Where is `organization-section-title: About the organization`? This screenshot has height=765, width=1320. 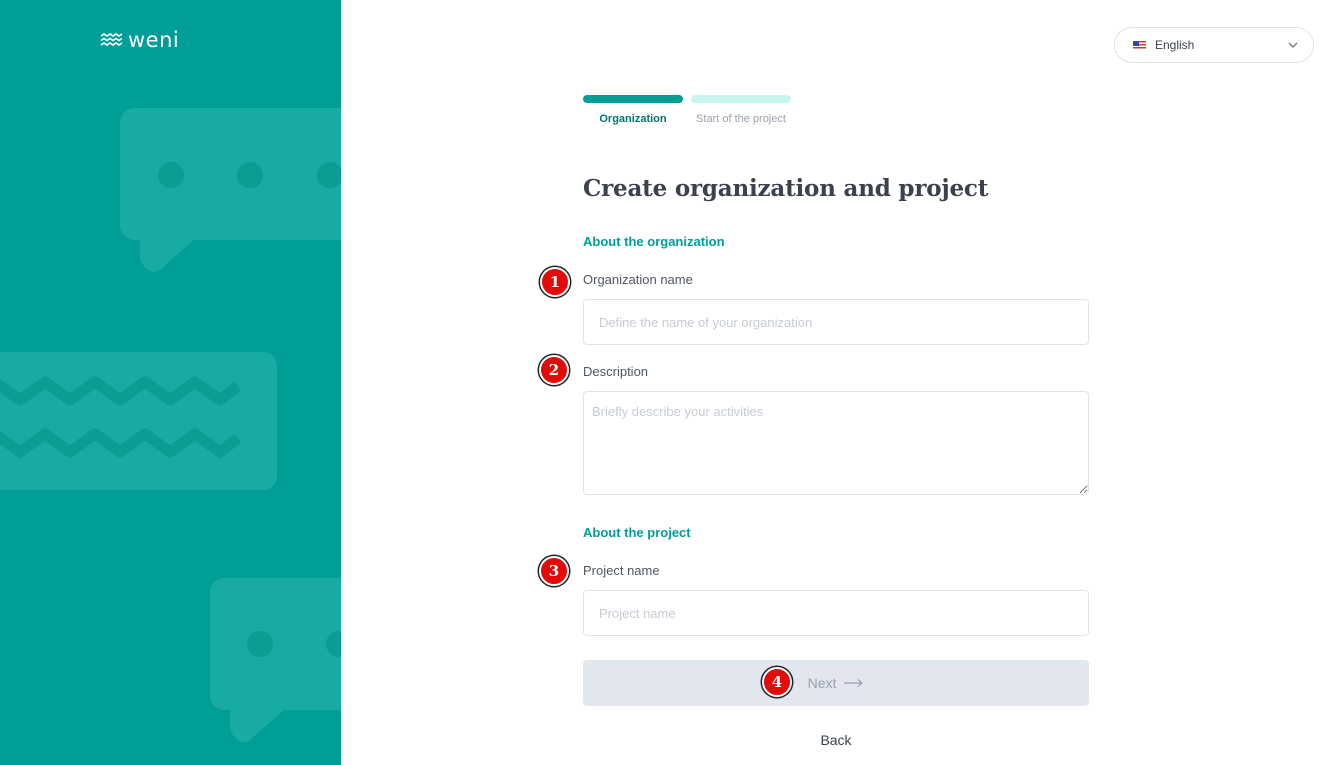 organization-section-title: About the organization is located at coordinates (654, 241).